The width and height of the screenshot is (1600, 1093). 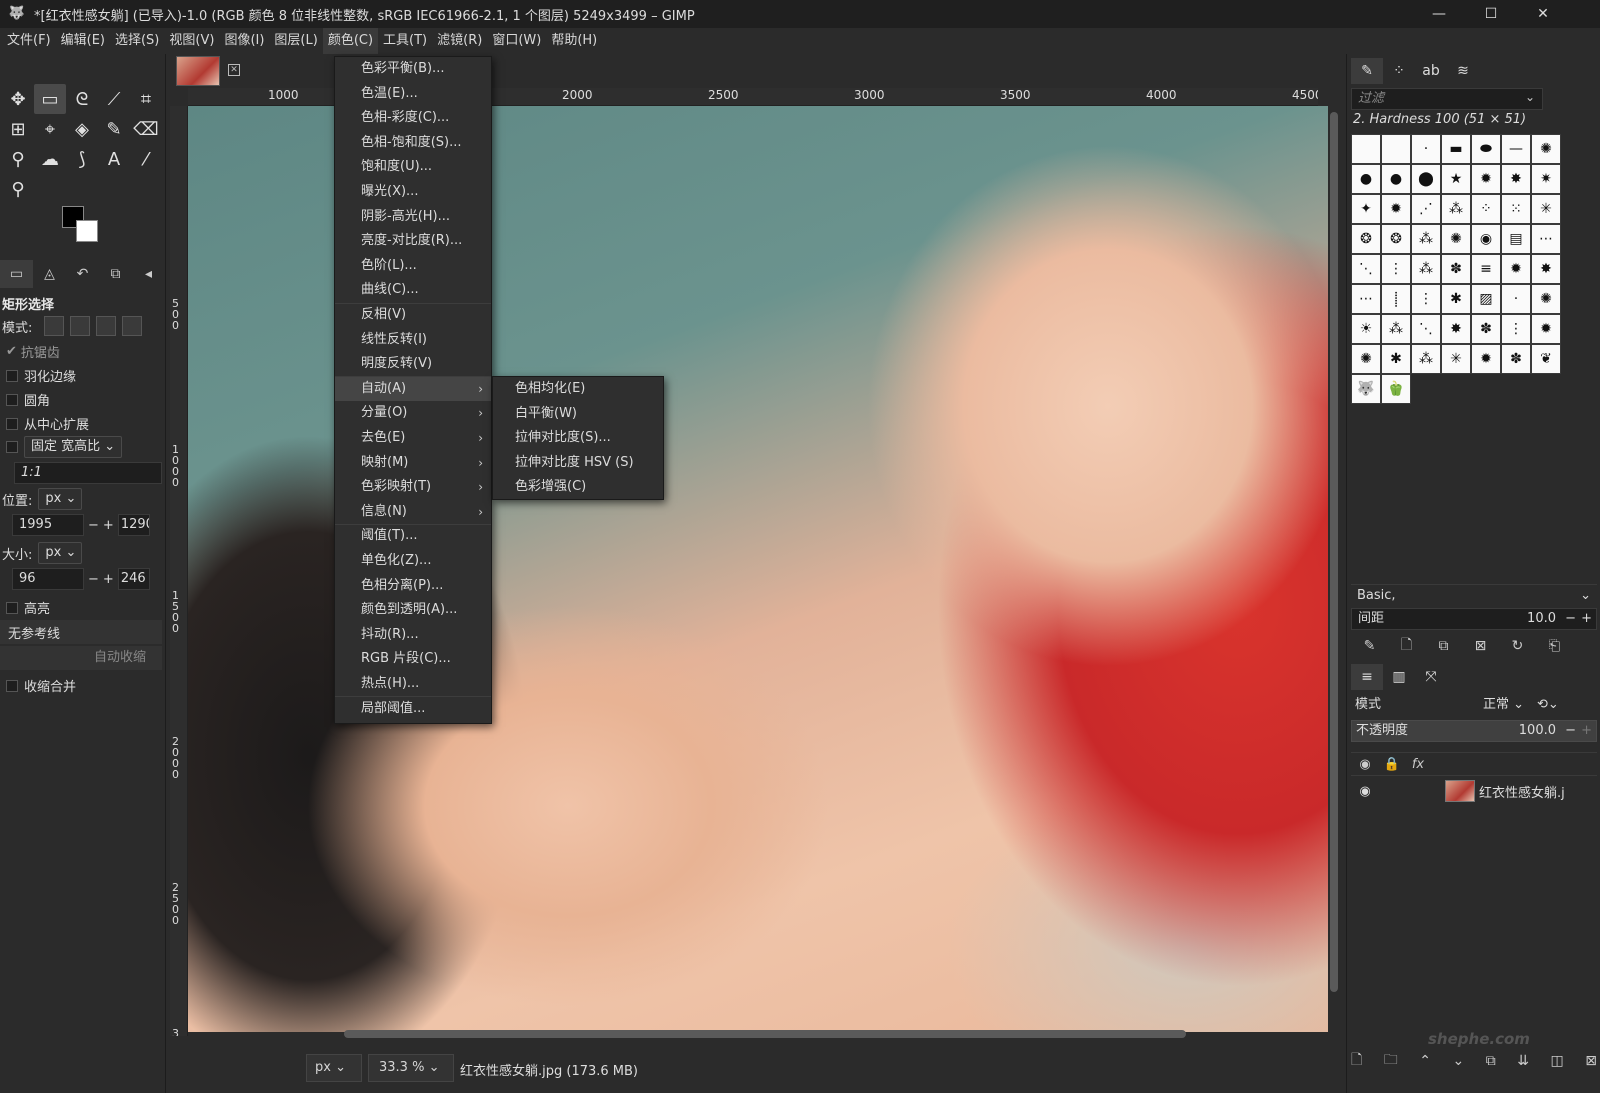 What do you see at coordinates (1396, 359) in the screenshot?
I see `brush-swatch: ✱` at bounding box center [1396, 359].